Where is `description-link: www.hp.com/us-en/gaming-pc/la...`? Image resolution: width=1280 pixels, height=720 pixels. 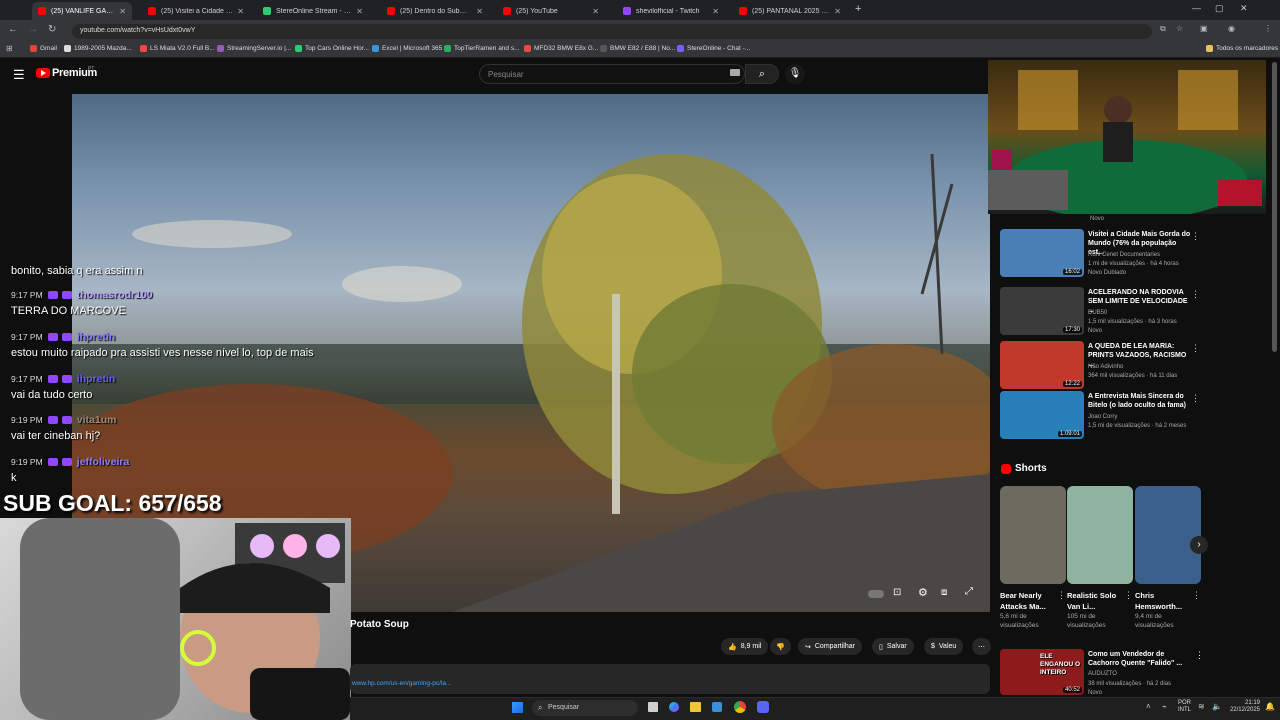 description-link: www.hp.com/us-en/gaming-pc/la... is located at coordinates (401, 683).